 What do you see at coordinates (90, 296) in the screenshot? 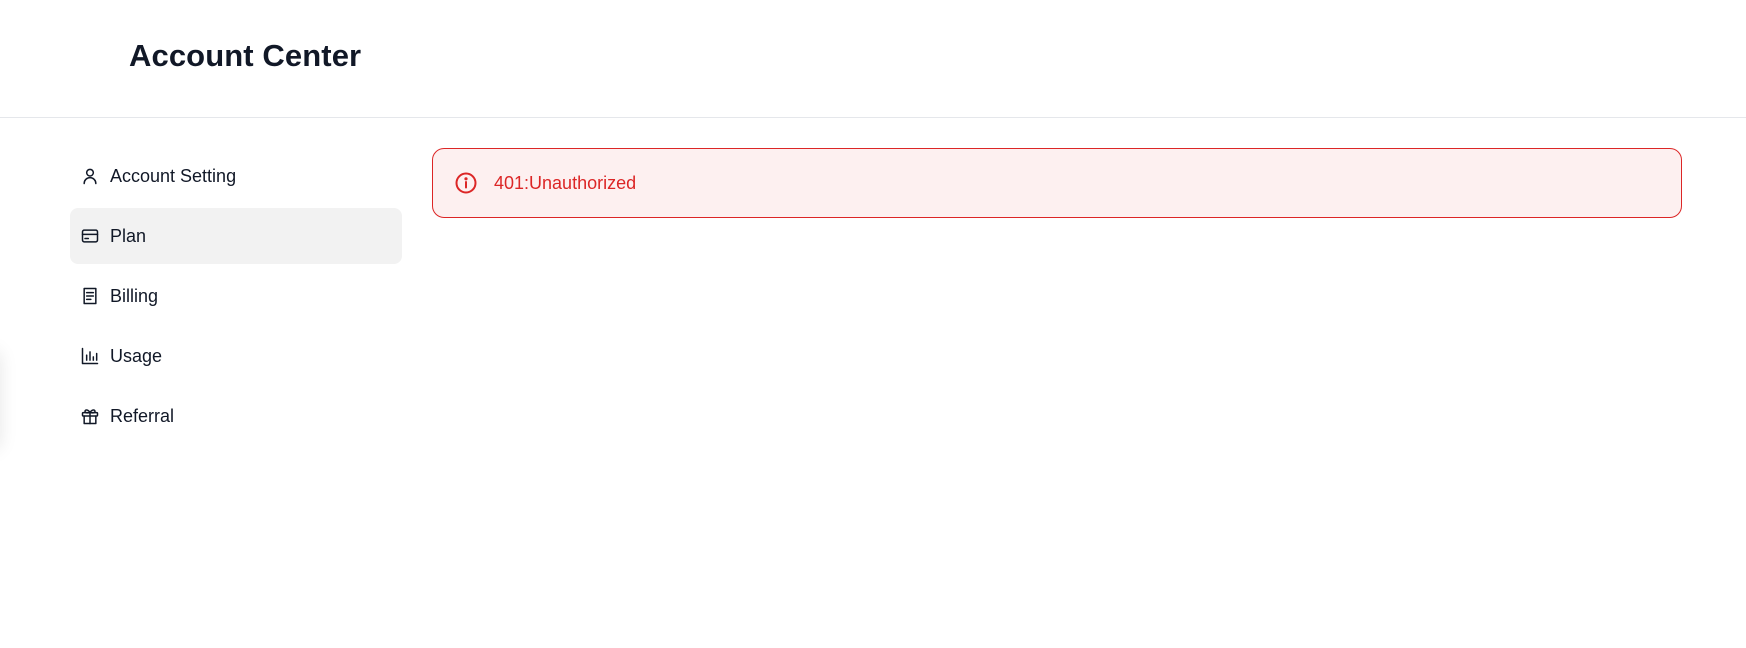
I see `receipt-icon` at bounding box center [90, 296].